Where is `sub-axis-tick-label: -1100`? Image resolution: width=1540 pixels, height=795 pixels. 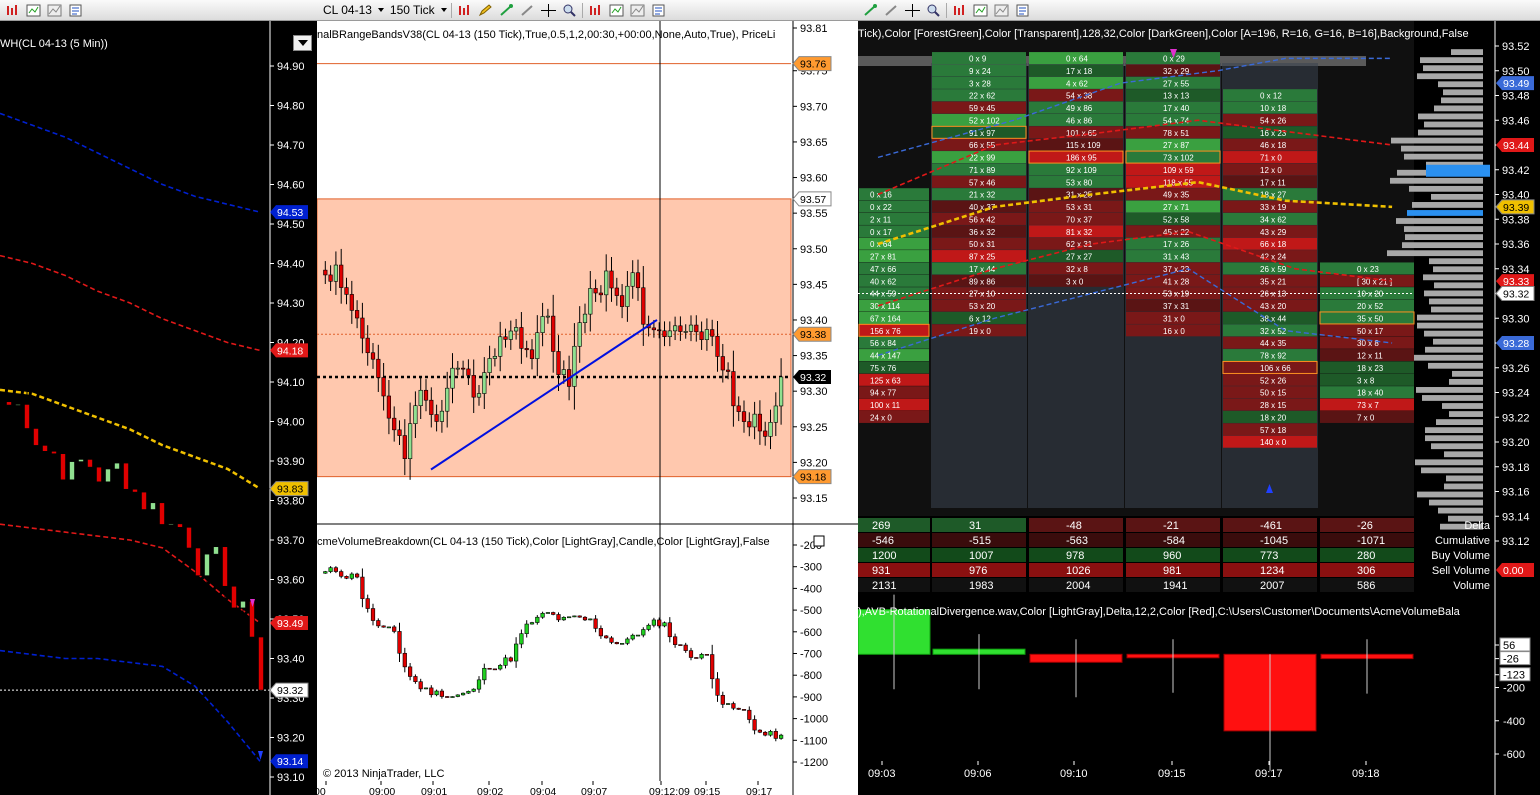 sub-axis-tick-label: -1100 is located at coordinates (813, 741).